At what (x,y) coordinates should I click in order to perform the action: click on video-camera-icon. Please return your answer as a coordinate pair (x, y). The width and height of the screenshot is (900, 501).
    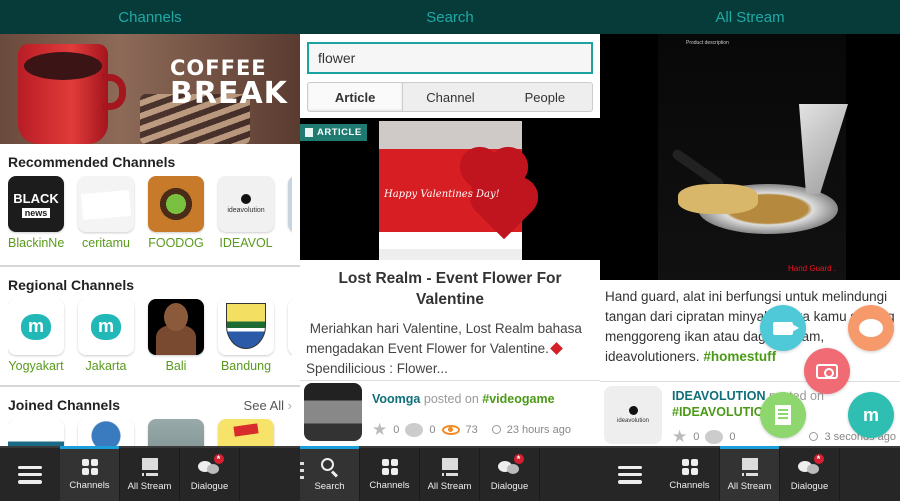
    Looking at the image, I should click on (786, 328).